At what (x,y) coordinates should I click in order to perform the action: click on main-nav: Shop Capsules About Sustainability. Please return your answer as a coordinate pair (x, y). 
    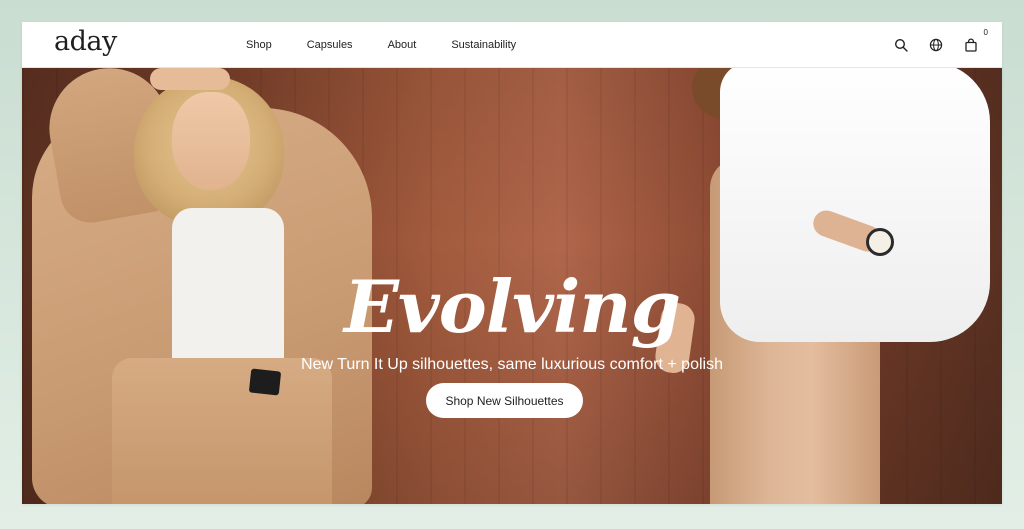
    Looking at the image, I should click on (398, 44).